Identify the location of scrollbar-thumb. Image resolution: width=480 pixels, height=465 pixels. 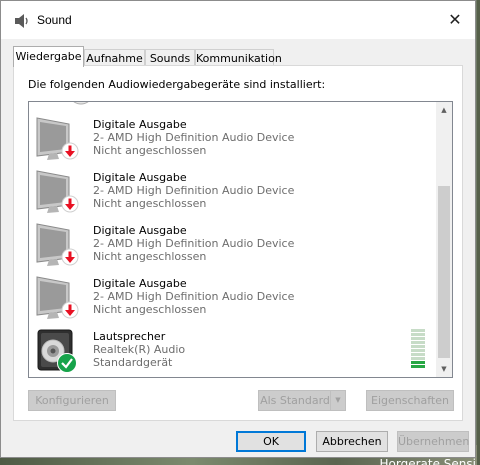
(444, 272).